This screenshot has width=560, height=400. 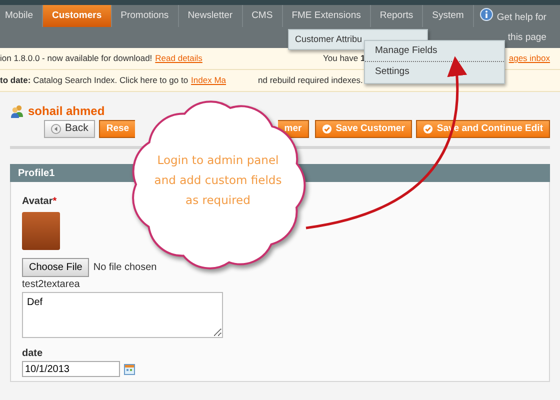 What do you see at coordinates (262, 16) in the screenshot?
I see `nav-tab: CMS` at bounding box center [262, 16].